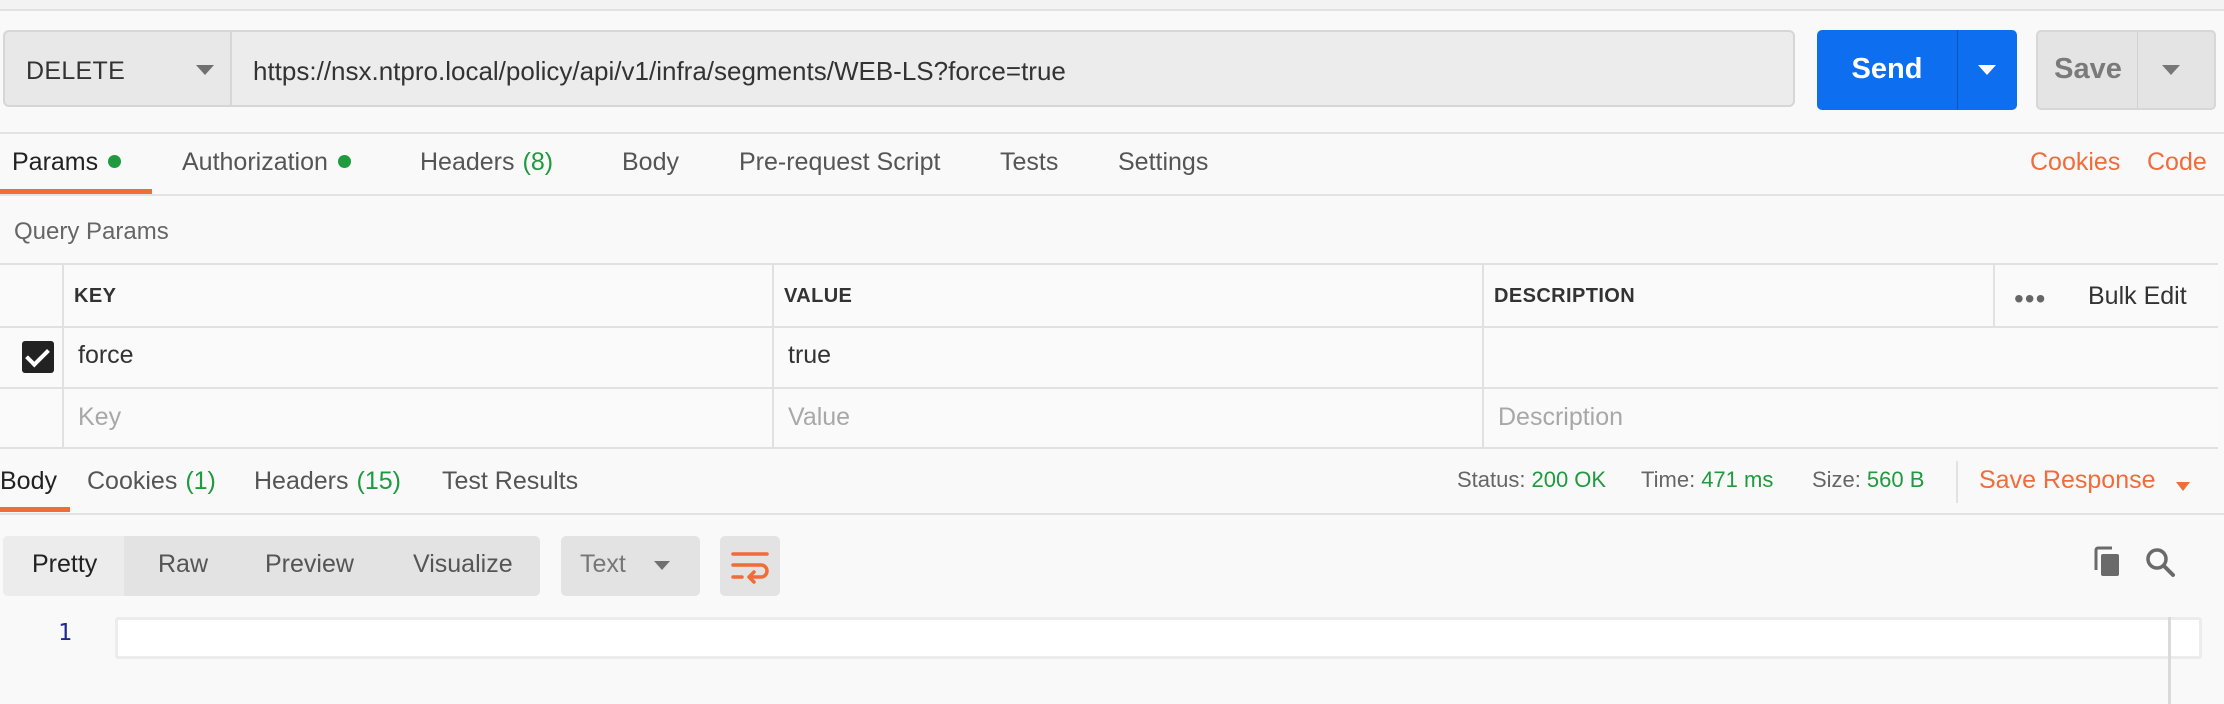 This screenshot has width=2224, height=704. I want to click on mode-preview: Preview, so click(309, 564).